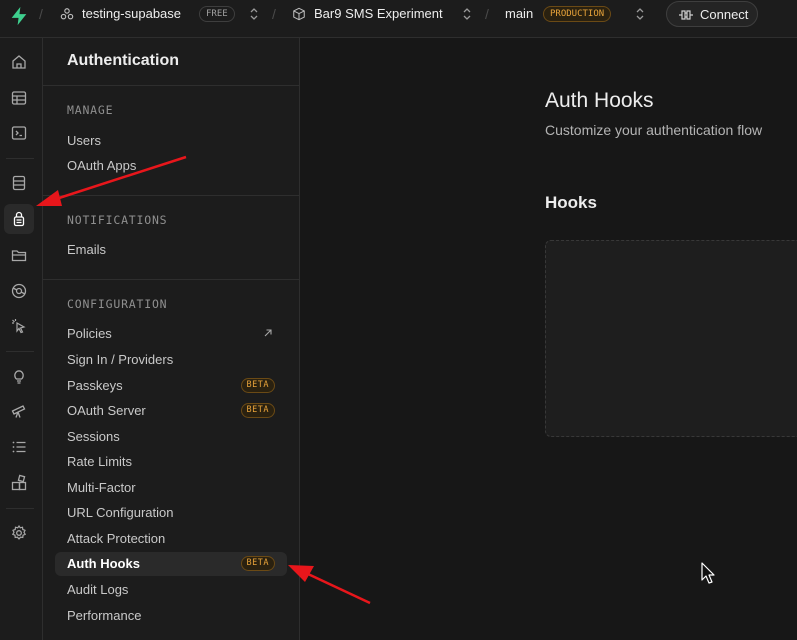 This screenshot has height=640, width=797. Describe the element at coordinates (171, 386) in the screenshot. I see `sidebar-item-passkeys: Passkeys BETA` at that location.